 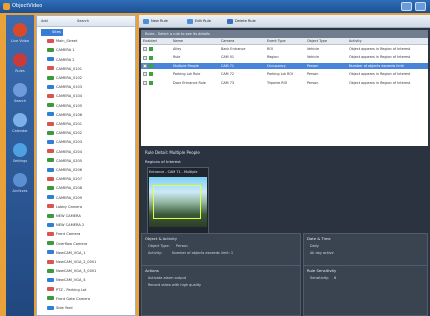 What do you see at coordinates (69, 206) in the screenshot?
I see `tree-item-label: Lobby Camera` at bounding box center [69, 206].